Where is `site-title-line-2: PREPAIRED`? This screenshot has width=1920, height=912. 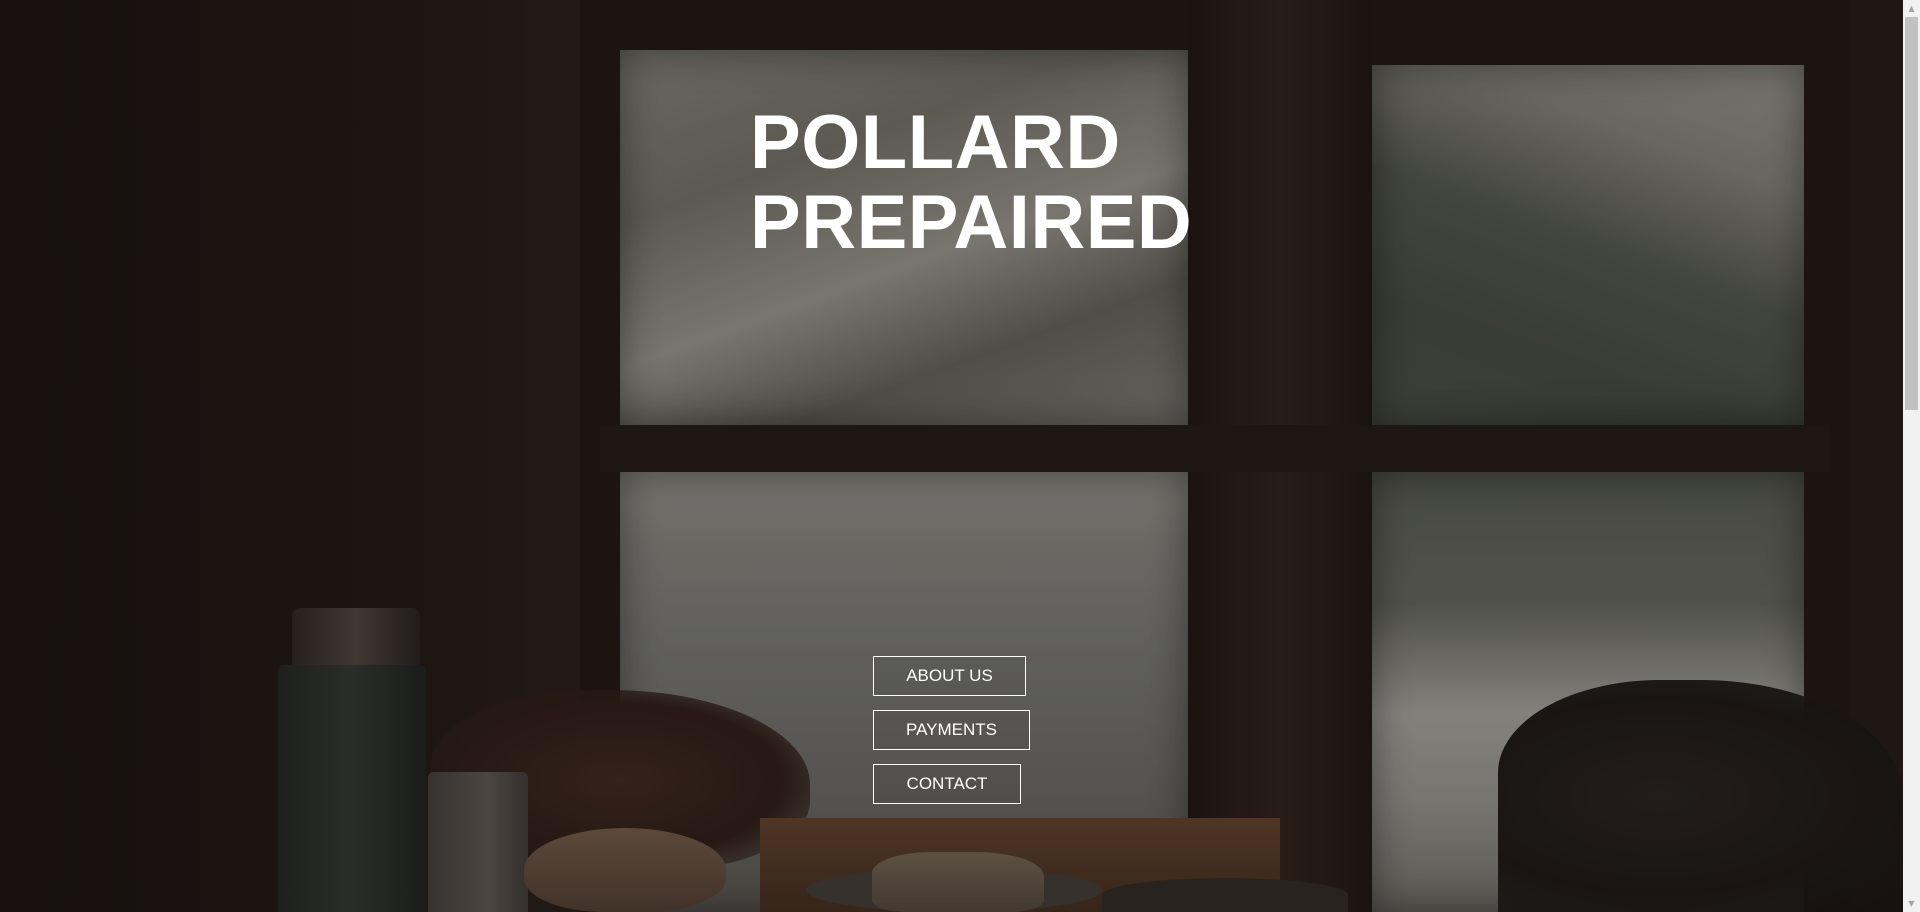 site-title-line-2: PREPAIRED is located at coordinates (971, 222).